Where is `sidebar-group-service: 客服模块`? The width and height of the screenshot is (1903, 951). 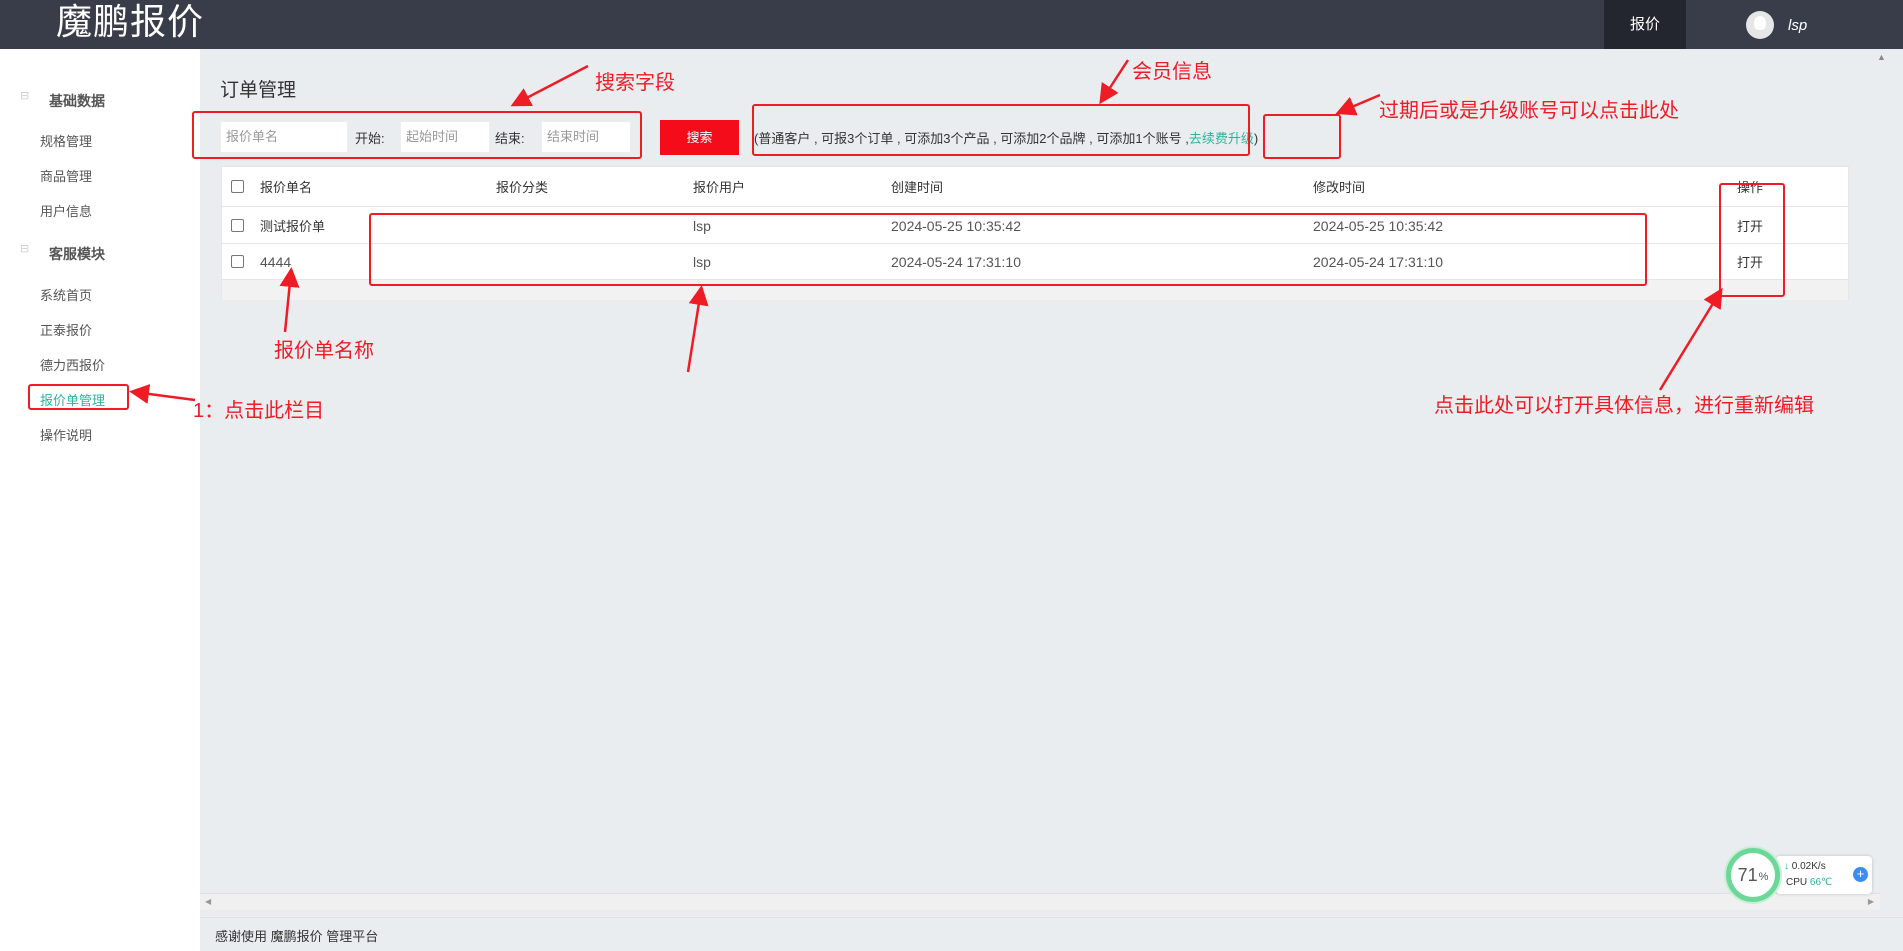 sidebar-group-service: 客服模块 is located at coordinates (77, 254).